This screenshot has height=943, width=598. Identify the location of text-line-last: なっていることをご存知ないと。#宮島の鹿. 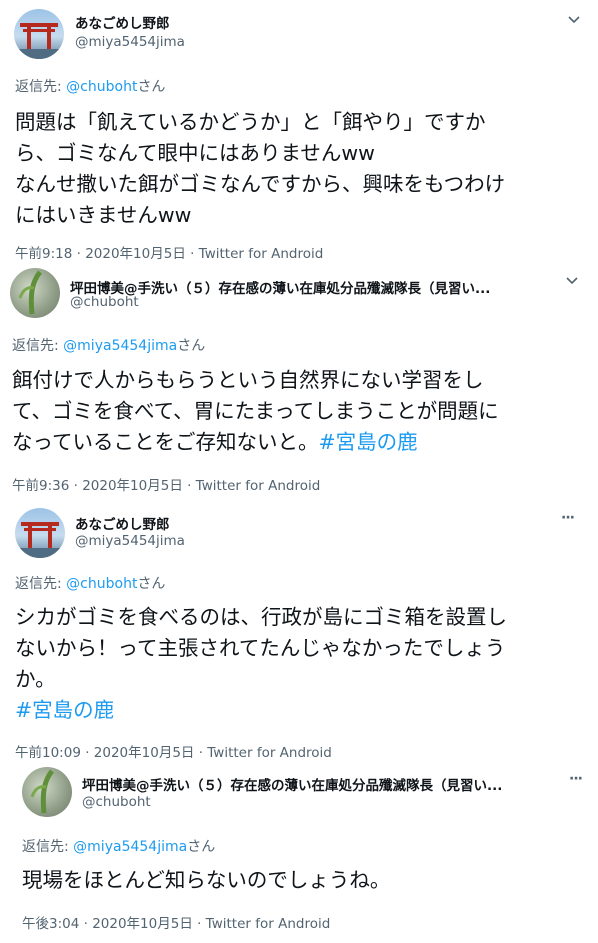
(255, 442).